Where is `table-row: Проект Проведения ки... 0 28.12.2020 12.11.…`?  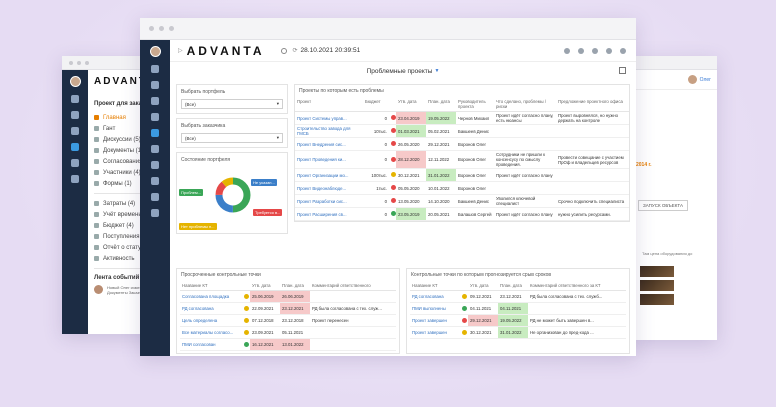 table-row: Проект Проведения ки... 0 28.12.2020 12.11.… is located at coordinates (462, 159).